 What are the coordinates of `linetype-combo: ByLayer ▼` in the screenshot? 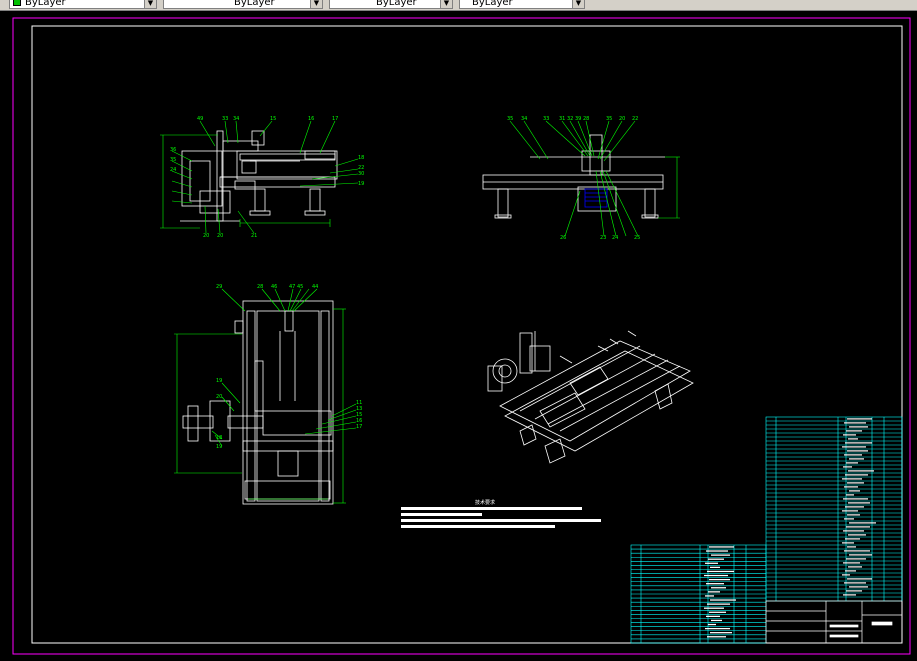 It's located at (243, 4).